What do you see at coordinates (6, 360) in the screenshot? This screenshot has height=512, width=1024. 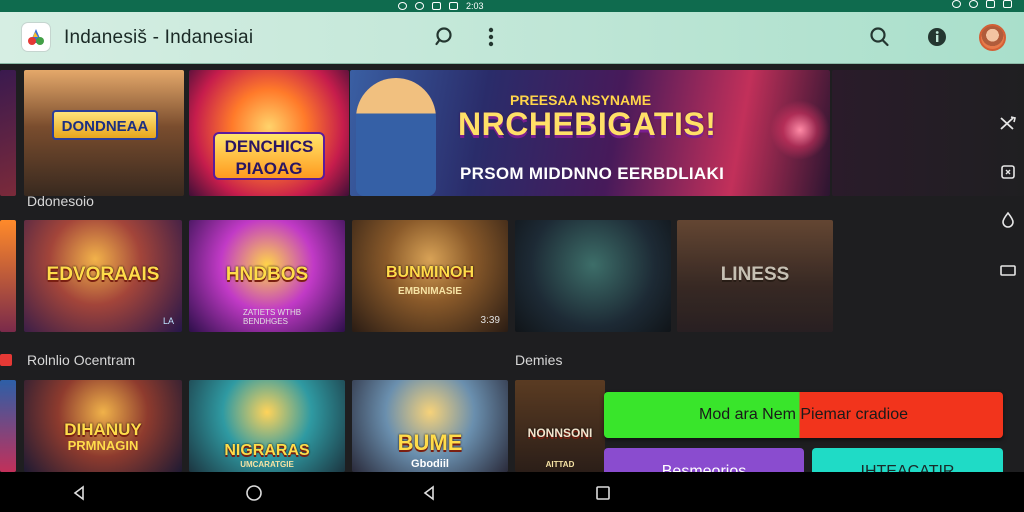 I see `live-badge-icon` at bounding box center [6, 360].